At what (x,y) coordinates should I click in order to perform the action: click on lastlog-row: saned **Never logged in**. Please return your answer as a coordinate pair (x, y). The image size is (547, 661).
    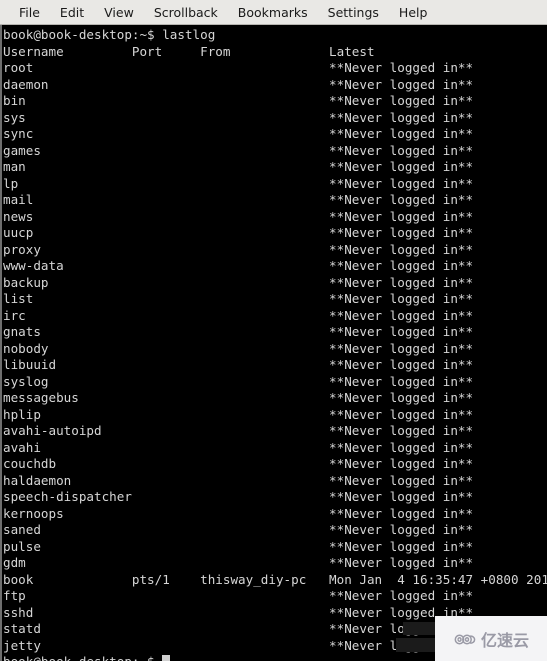
    Looking at the image, I should click on (238, 529).